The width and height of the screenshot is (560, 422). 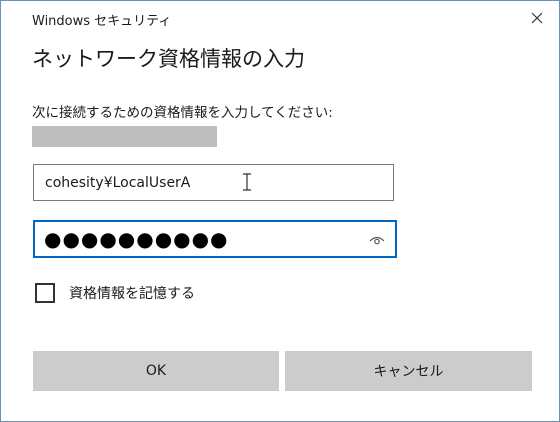 I want to click on dialog-heading: ネットワーク資格情報の入力, so click(x=168, y=59).